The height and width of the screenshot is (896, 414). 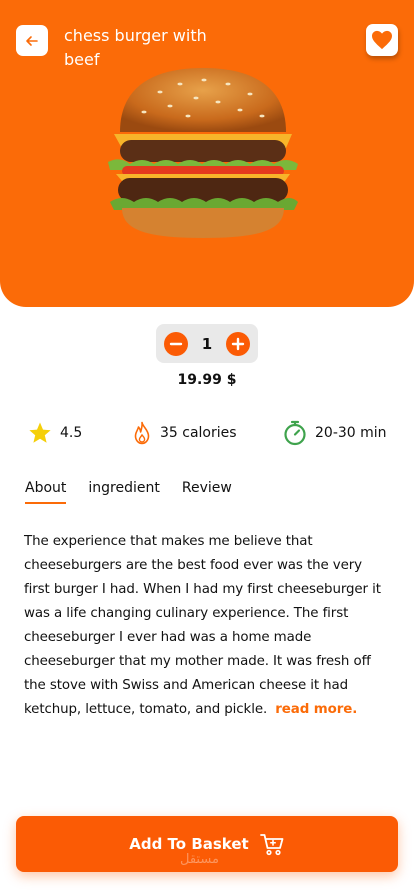 I want to click on calories-value: 35 calories, so click(x=198, y=433).